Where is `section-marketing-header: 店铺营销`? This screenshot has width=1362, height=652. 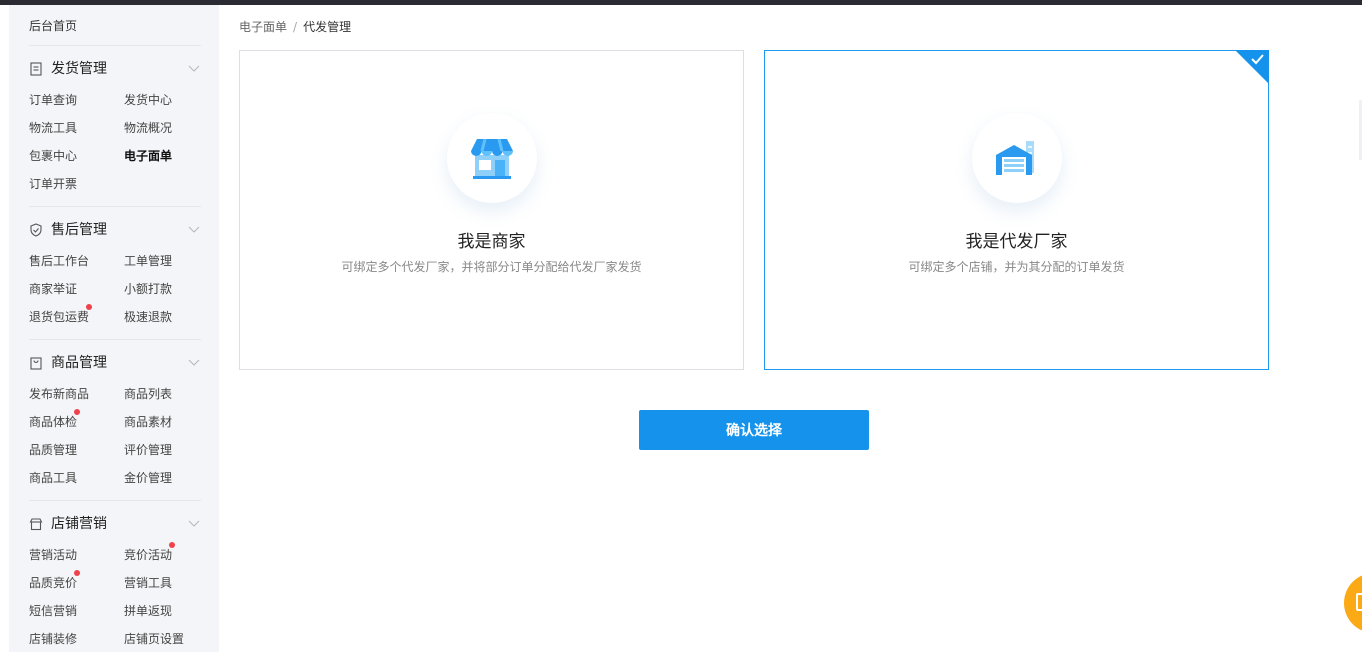 section-marketing-header: 店铺营销 is located at coordinates (115, 524).